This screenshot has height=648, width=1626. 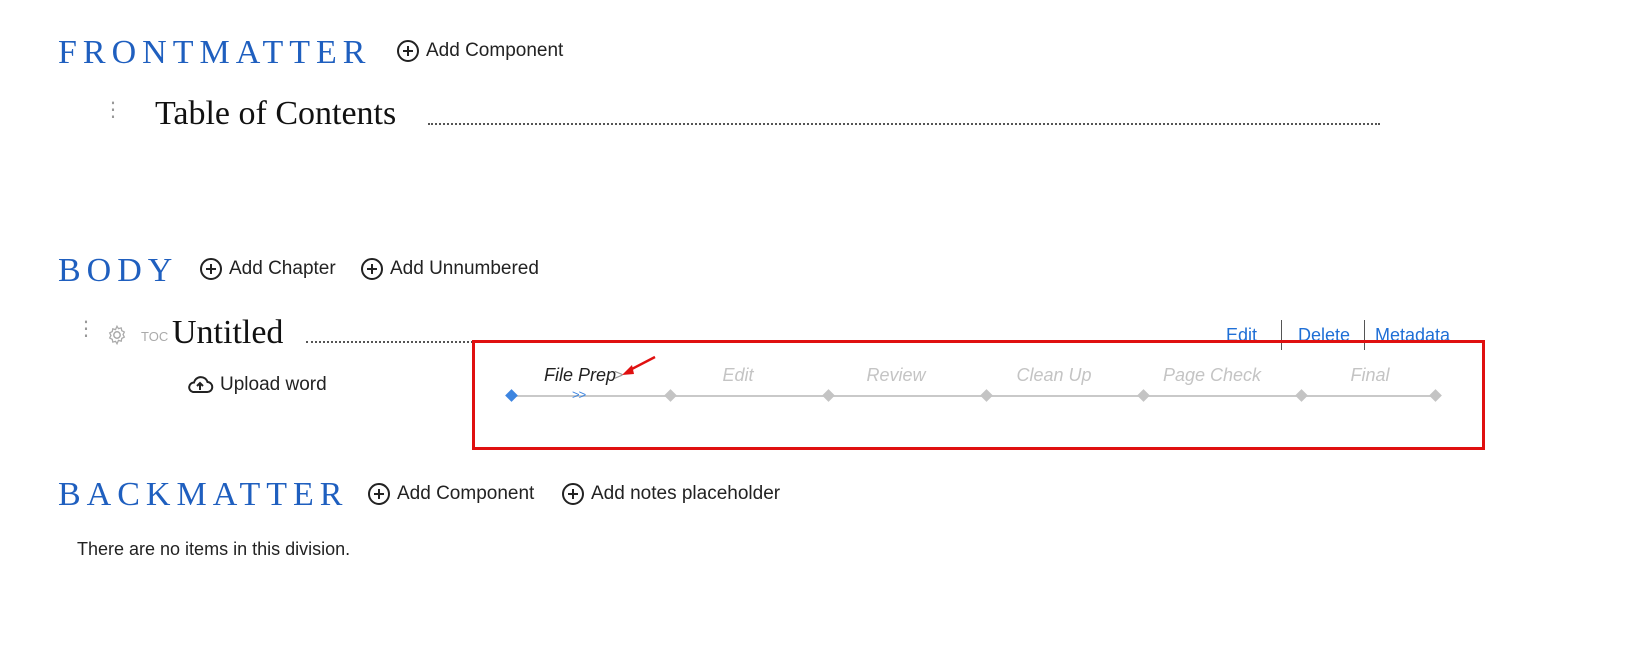 What do you see at coordinates (1212, 375) in the screenshot?
I see `stage-label-page-check: Page Check` at bounding box center [1212, 375].